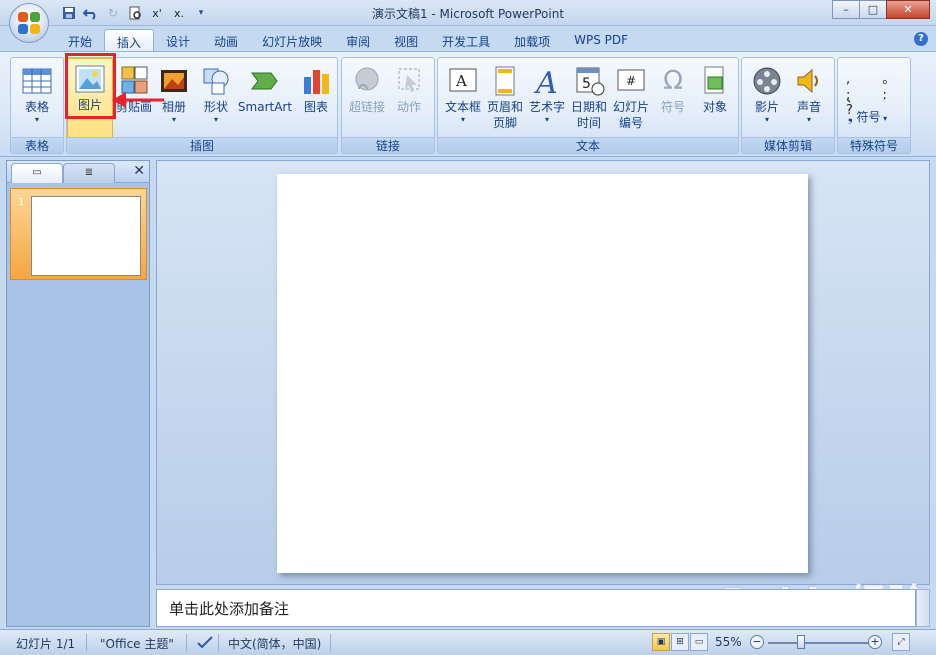  I want to click on group-special-symbols: , 。 、 ; : ? ❟ 符号 ▾ 特殊符号, so click(874, 105).